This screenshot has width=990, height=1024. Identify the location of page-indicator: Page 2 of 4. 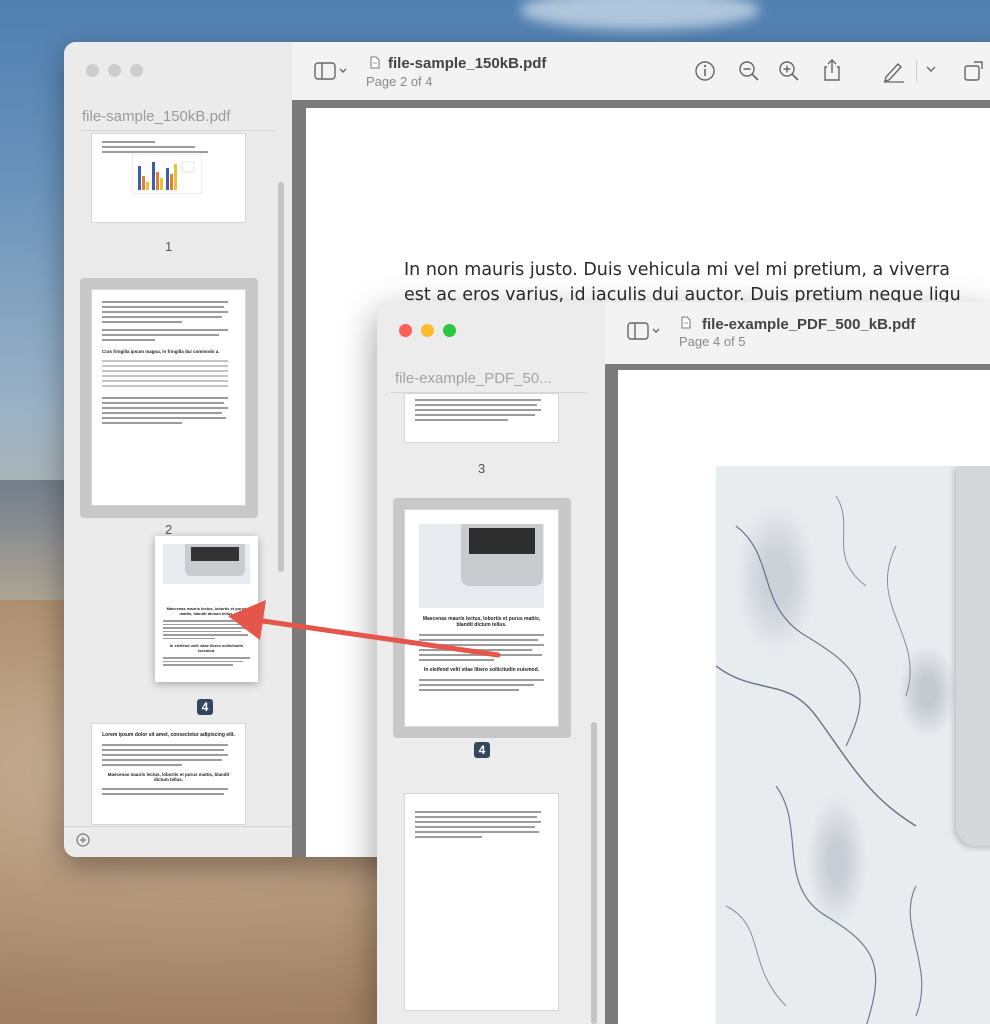
(399, 81).